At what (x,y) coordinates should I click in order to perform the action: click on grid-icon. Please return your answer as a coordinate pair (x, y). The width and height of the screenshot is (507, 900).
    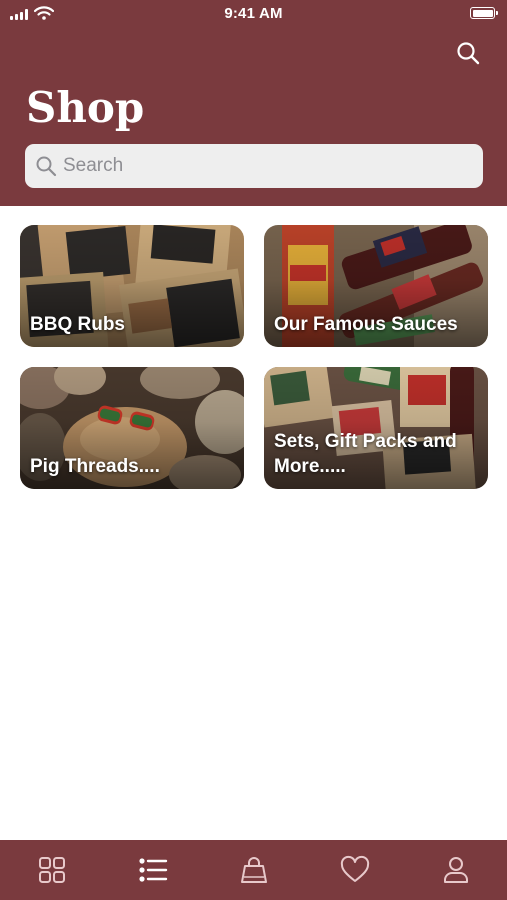
    Looking at the image, I should click on (52, 870).